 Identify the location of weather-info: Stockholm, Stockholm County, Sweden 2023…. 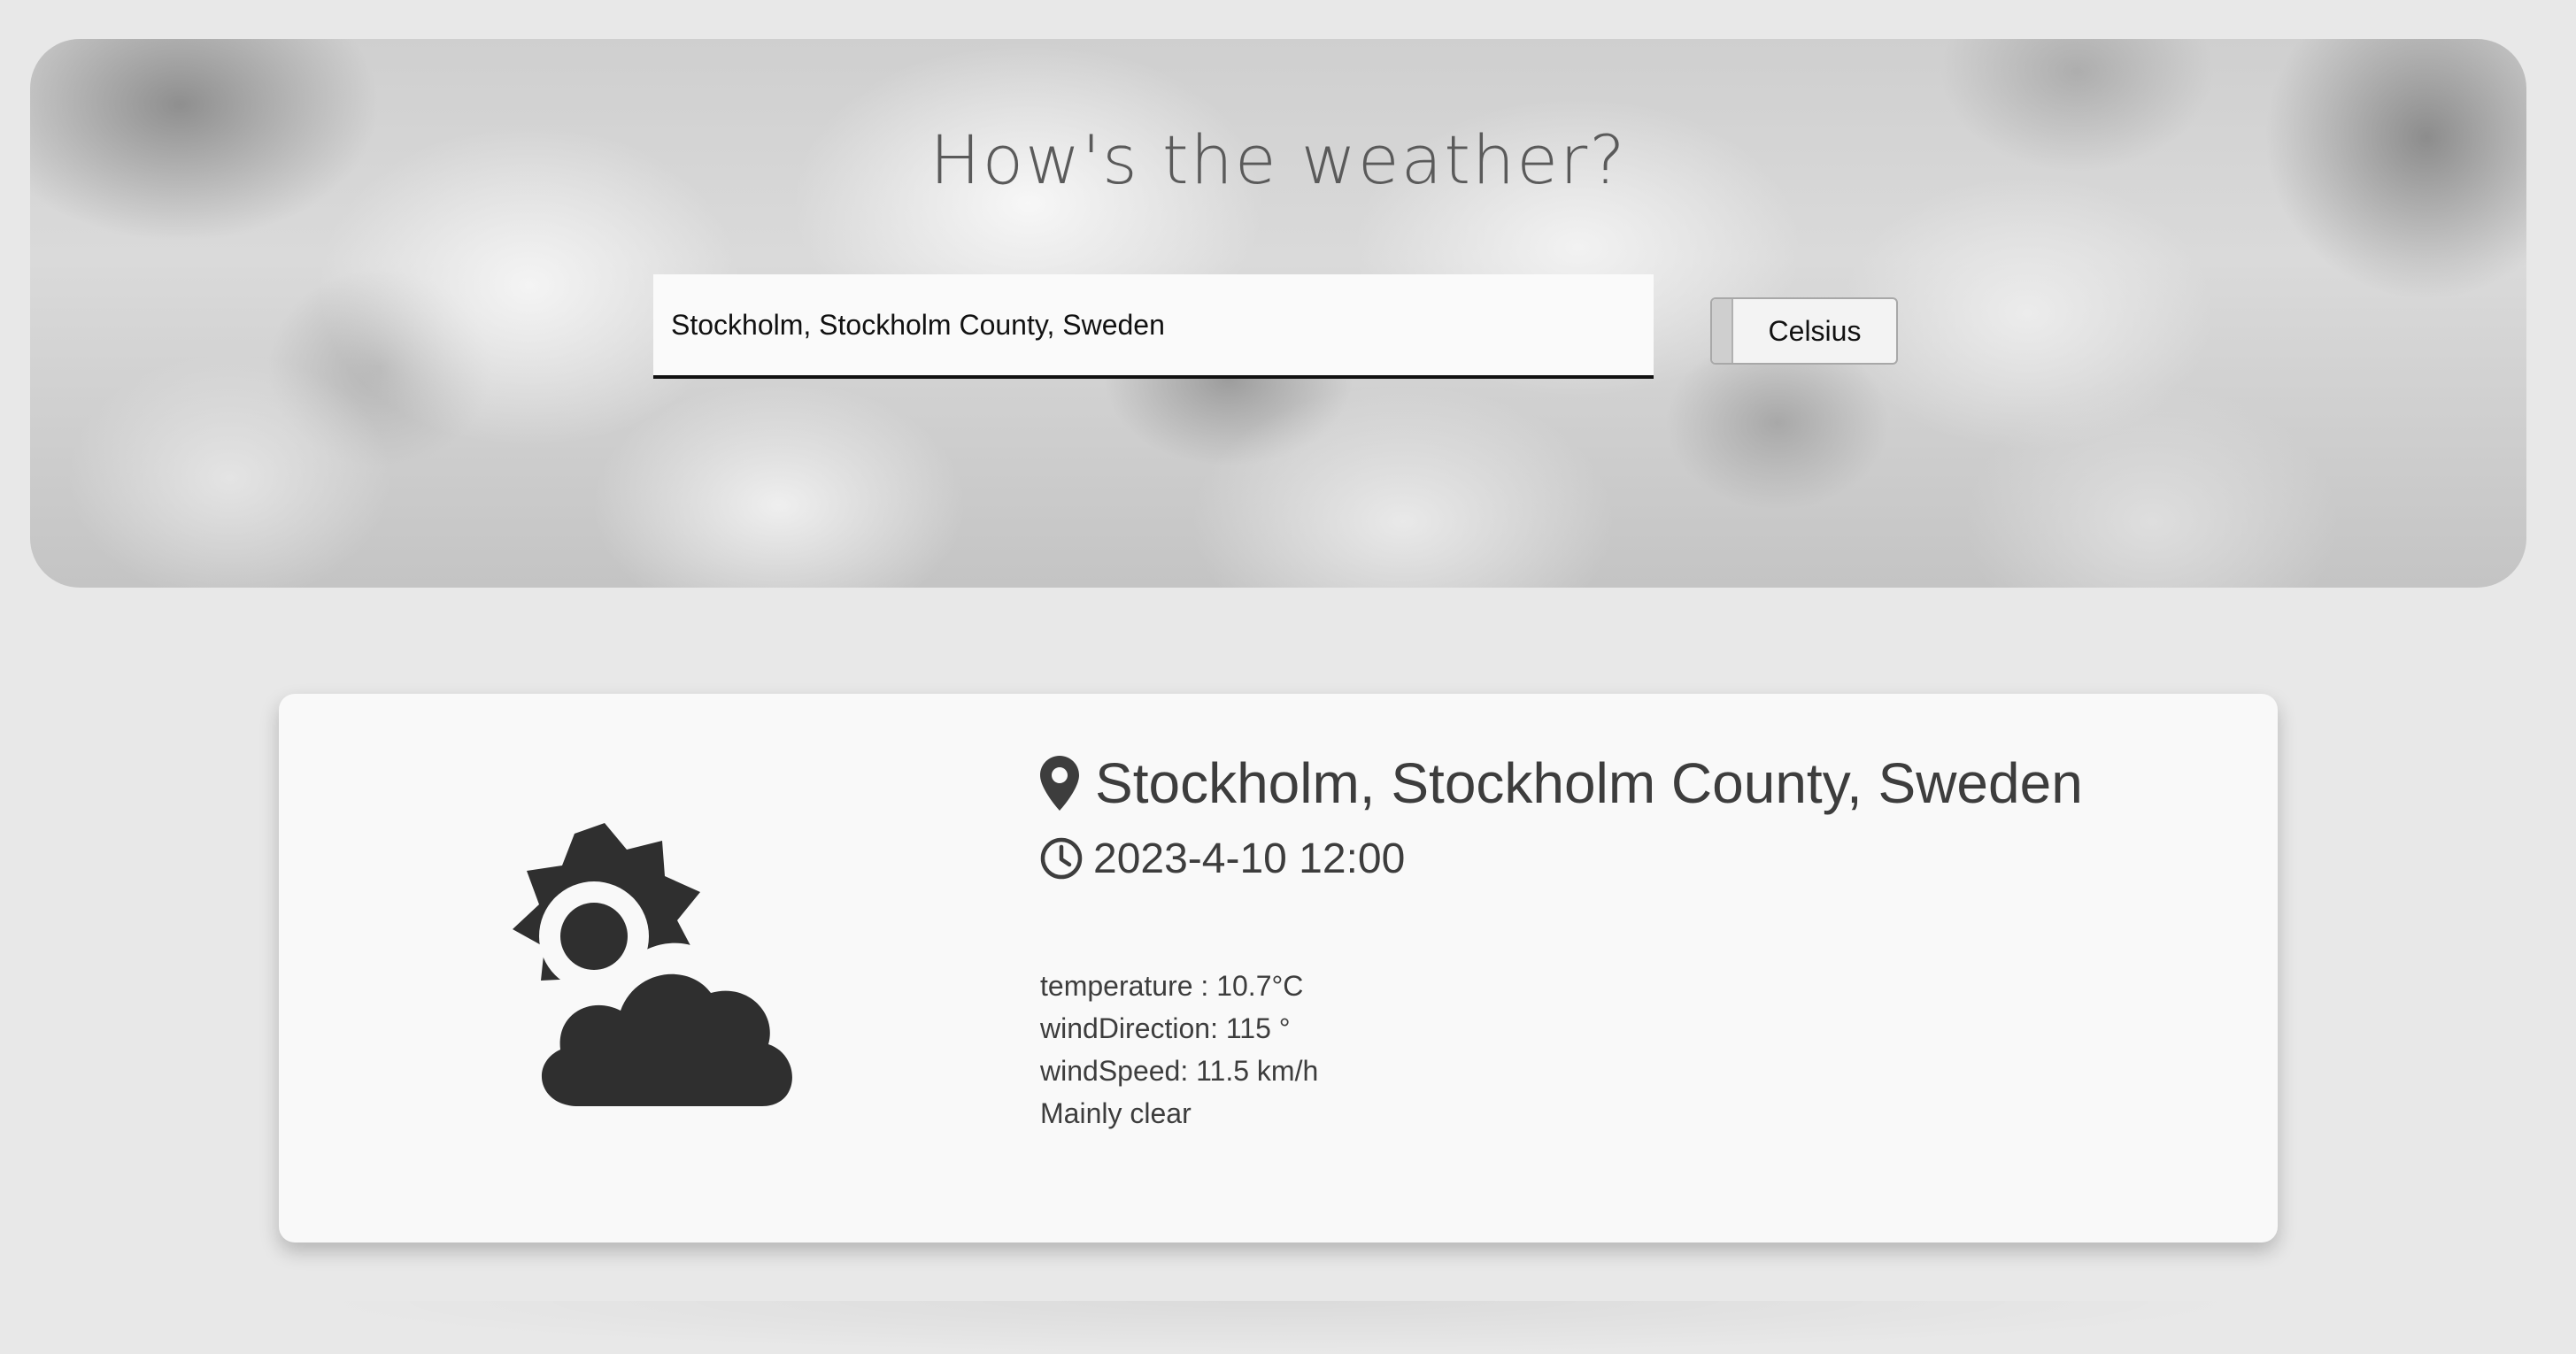
(1561, 939).